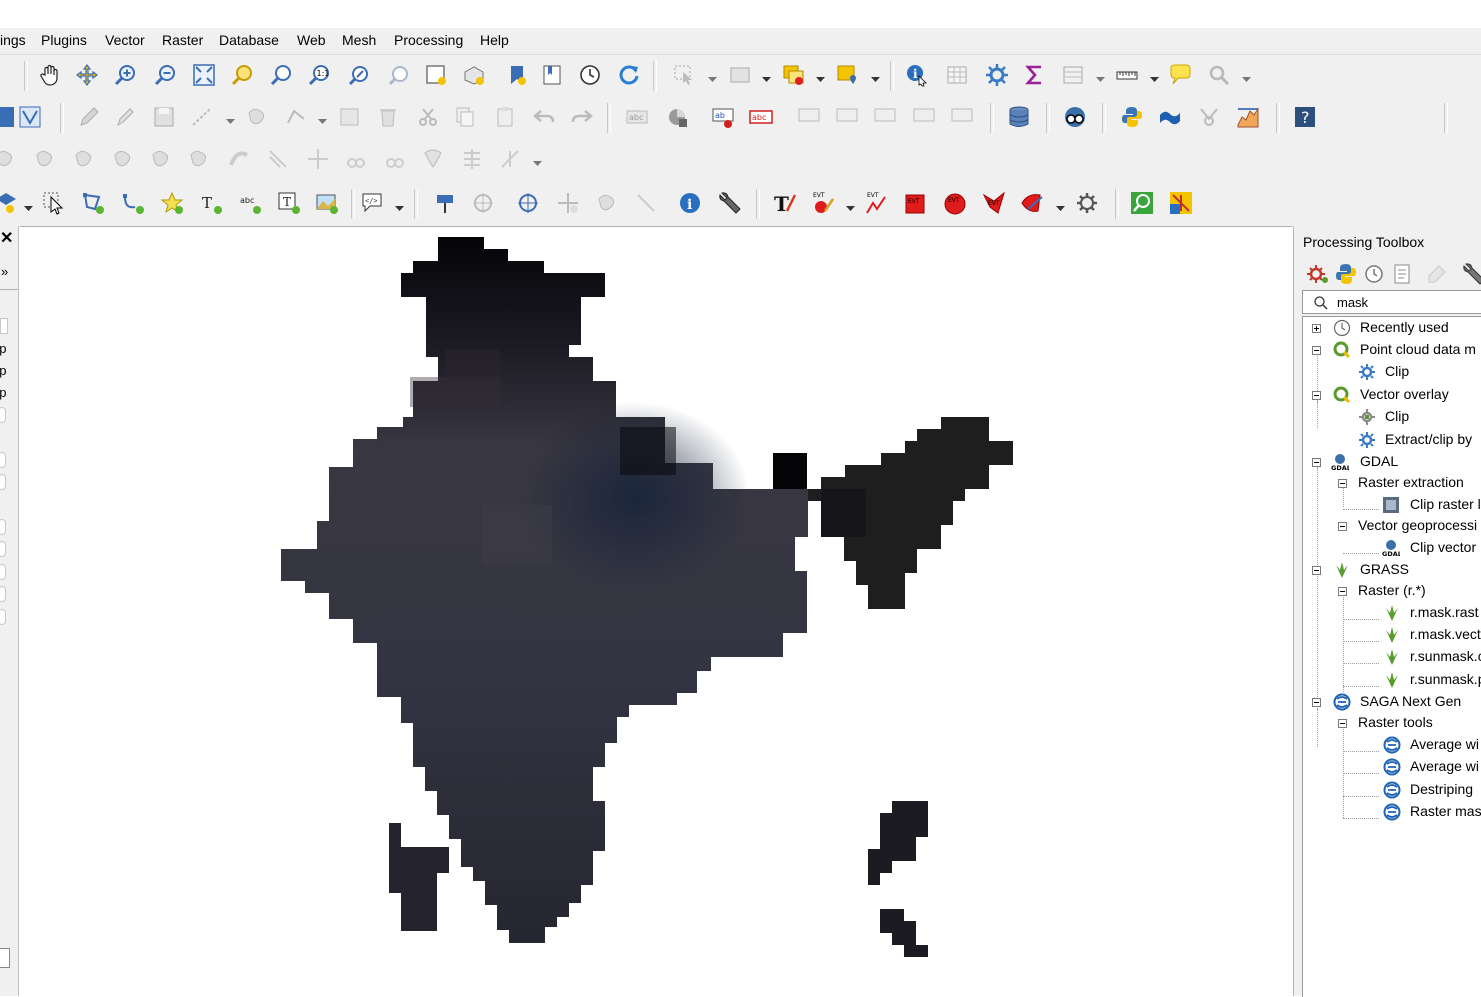 The width and height of the screenshot is (1481, 997). What do you see at coordinates (125, 75) in the screenshot?
I see `zoom-in-icon` at bounding box center [125, 75].